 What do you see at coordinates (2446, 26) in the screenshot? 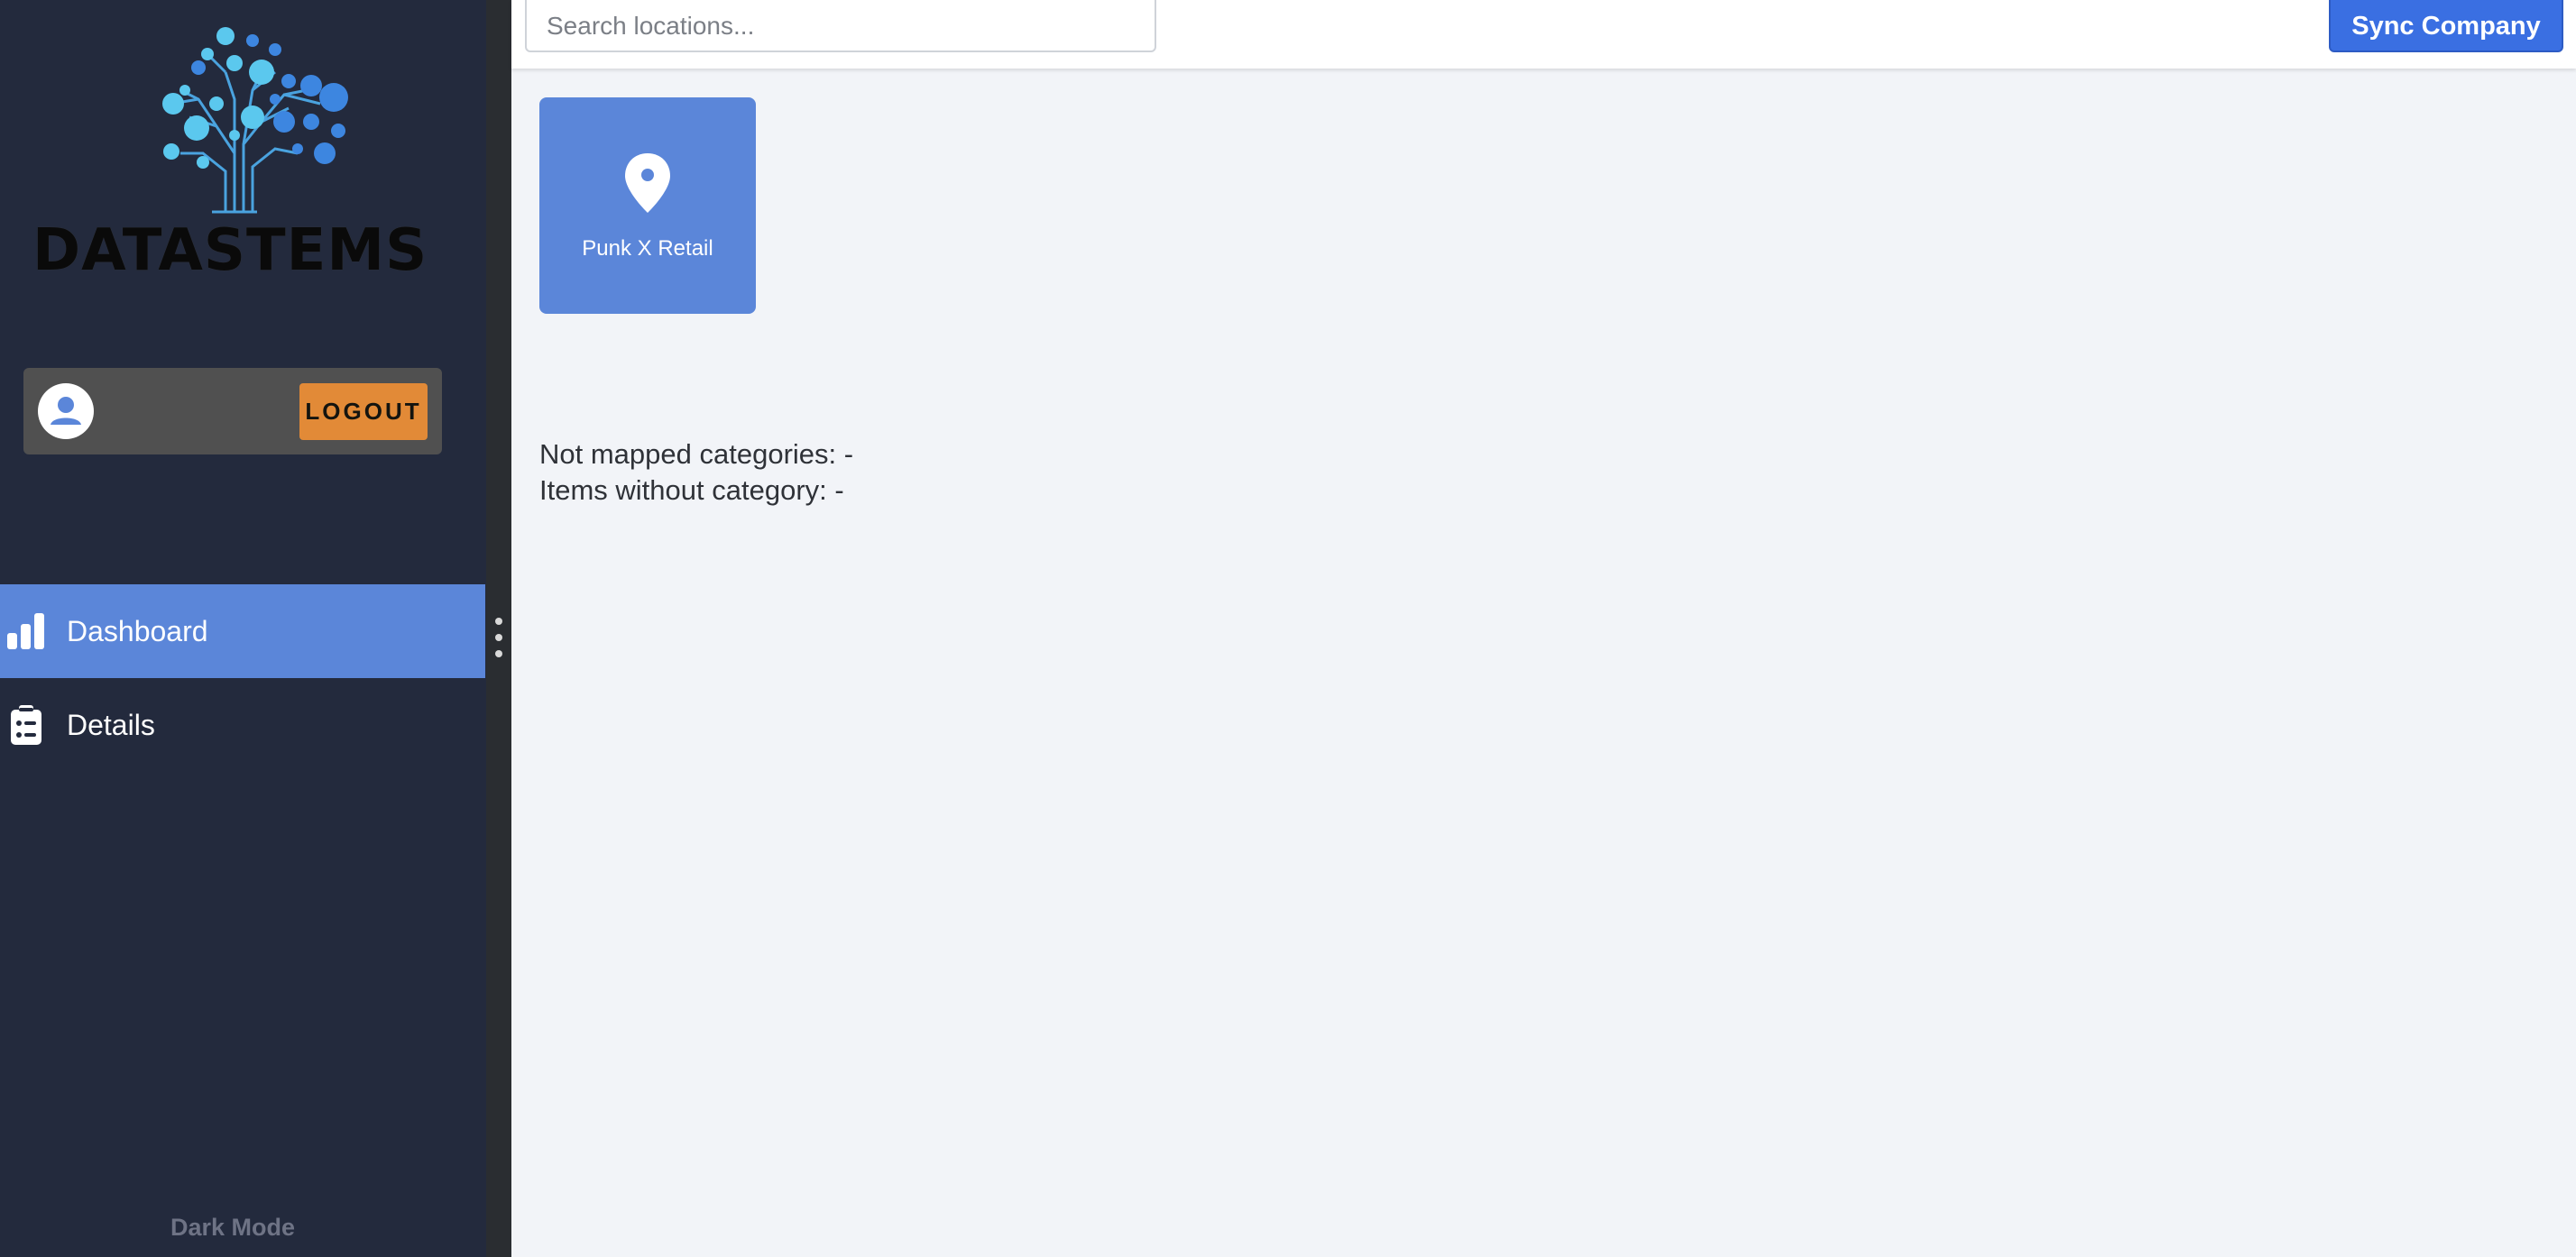
I see `sync-company-button: Sync Company` at bounding box center [2446, 26].